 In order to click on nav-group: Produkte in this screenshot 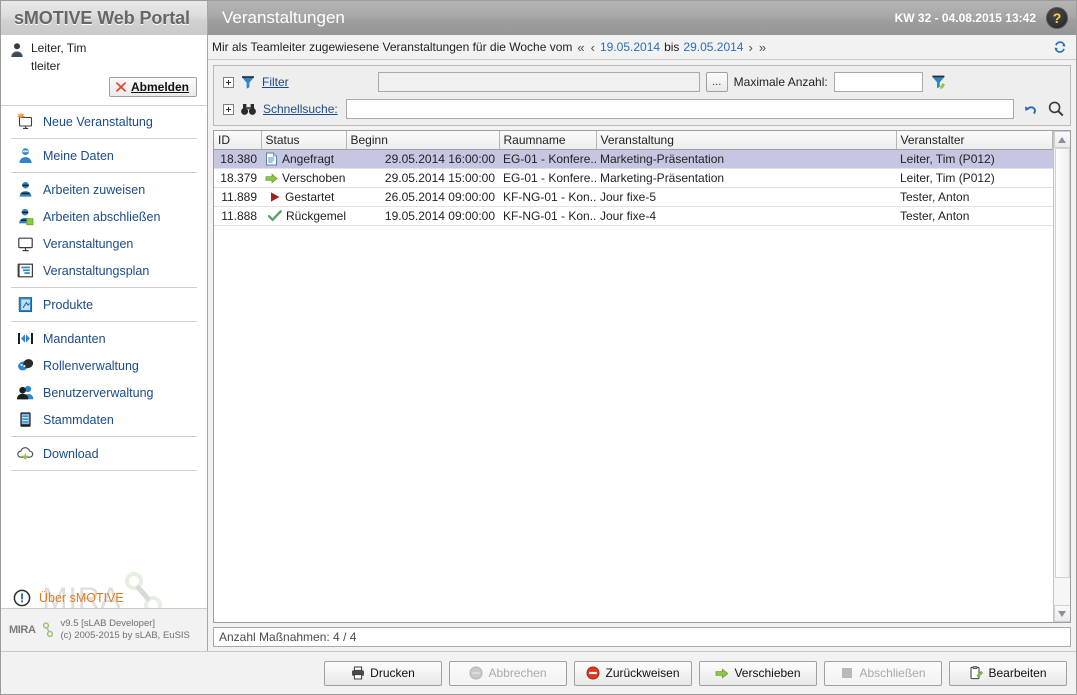, I will do `click(104, 304)`.